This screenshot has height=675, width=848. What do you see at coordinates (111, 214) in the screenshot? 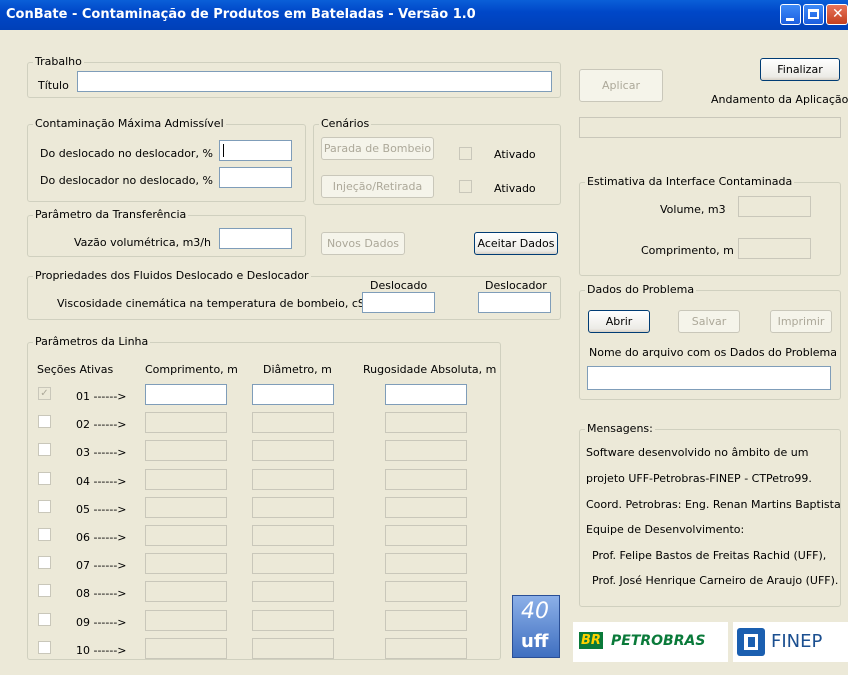
I see `transferencia-legend: Parâmetro da Transferência` at bounding box center [111, 214].